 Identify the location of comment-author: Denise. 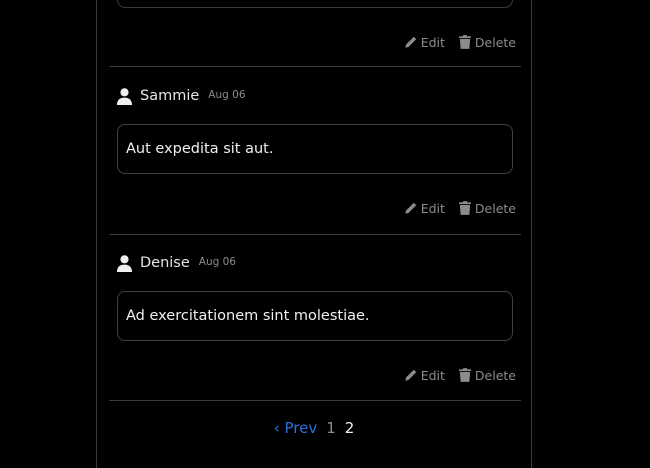
(165, 263).